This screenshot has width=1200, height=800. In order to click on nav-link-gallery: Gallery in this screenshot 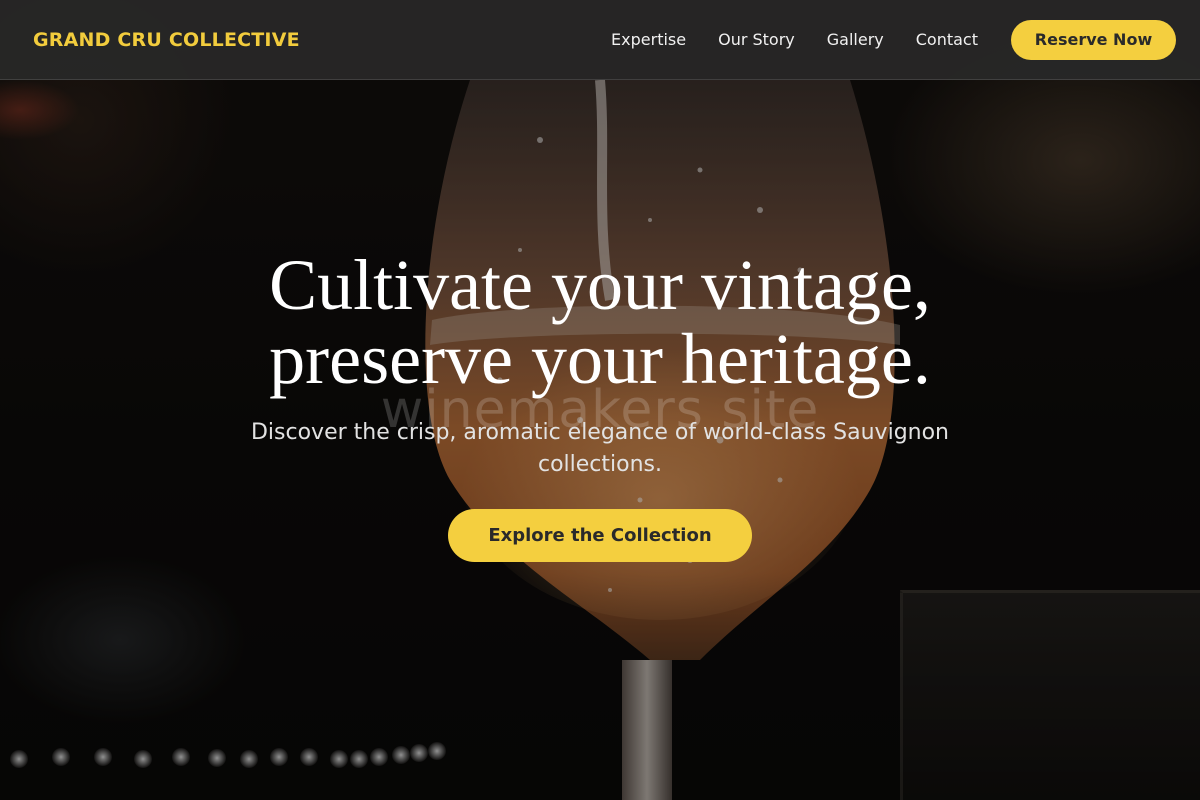, I will do `click(855, 39)`.